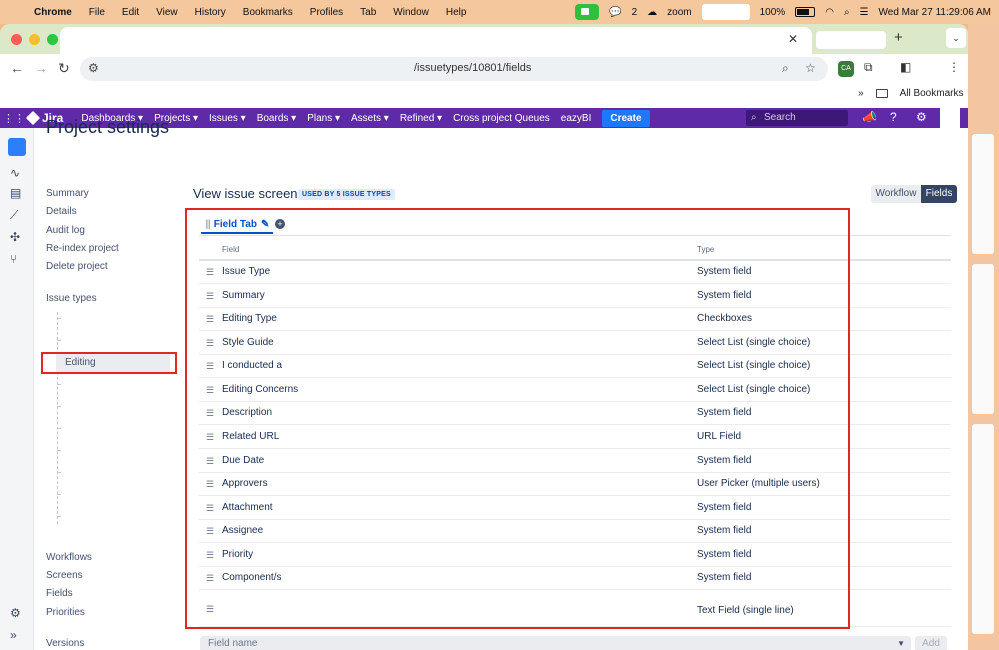  Describe the element at coordinates (793, 39) in the screenshot. I see `close-icon: ✕` at that location.